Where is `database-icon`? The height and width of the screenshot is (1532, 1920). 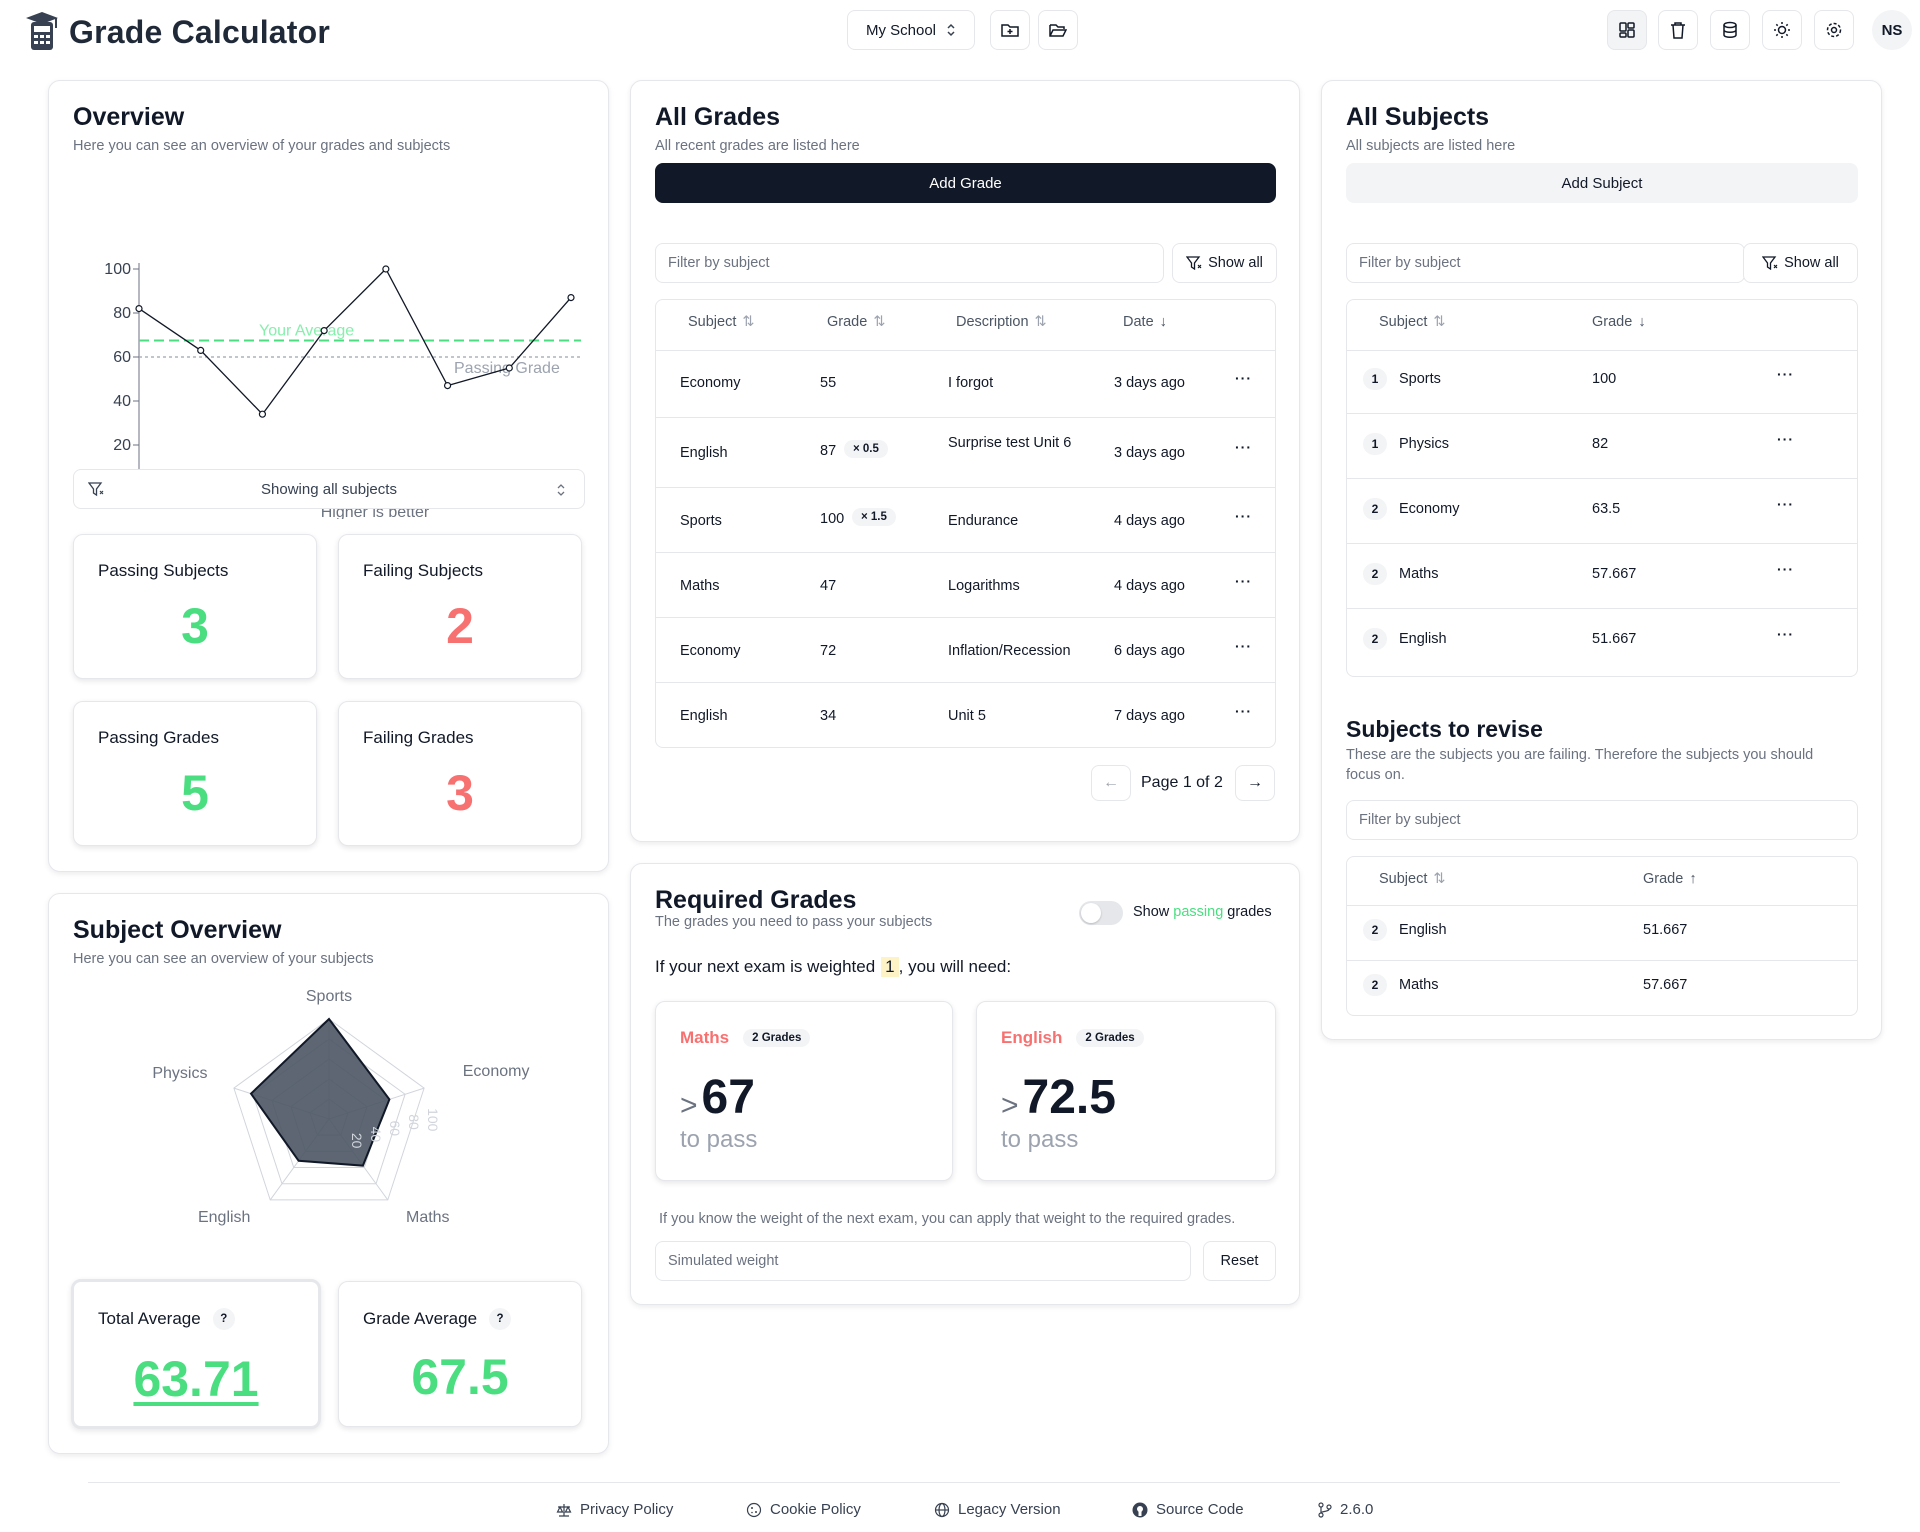
database-icon is located at coordinates (1730, 30).